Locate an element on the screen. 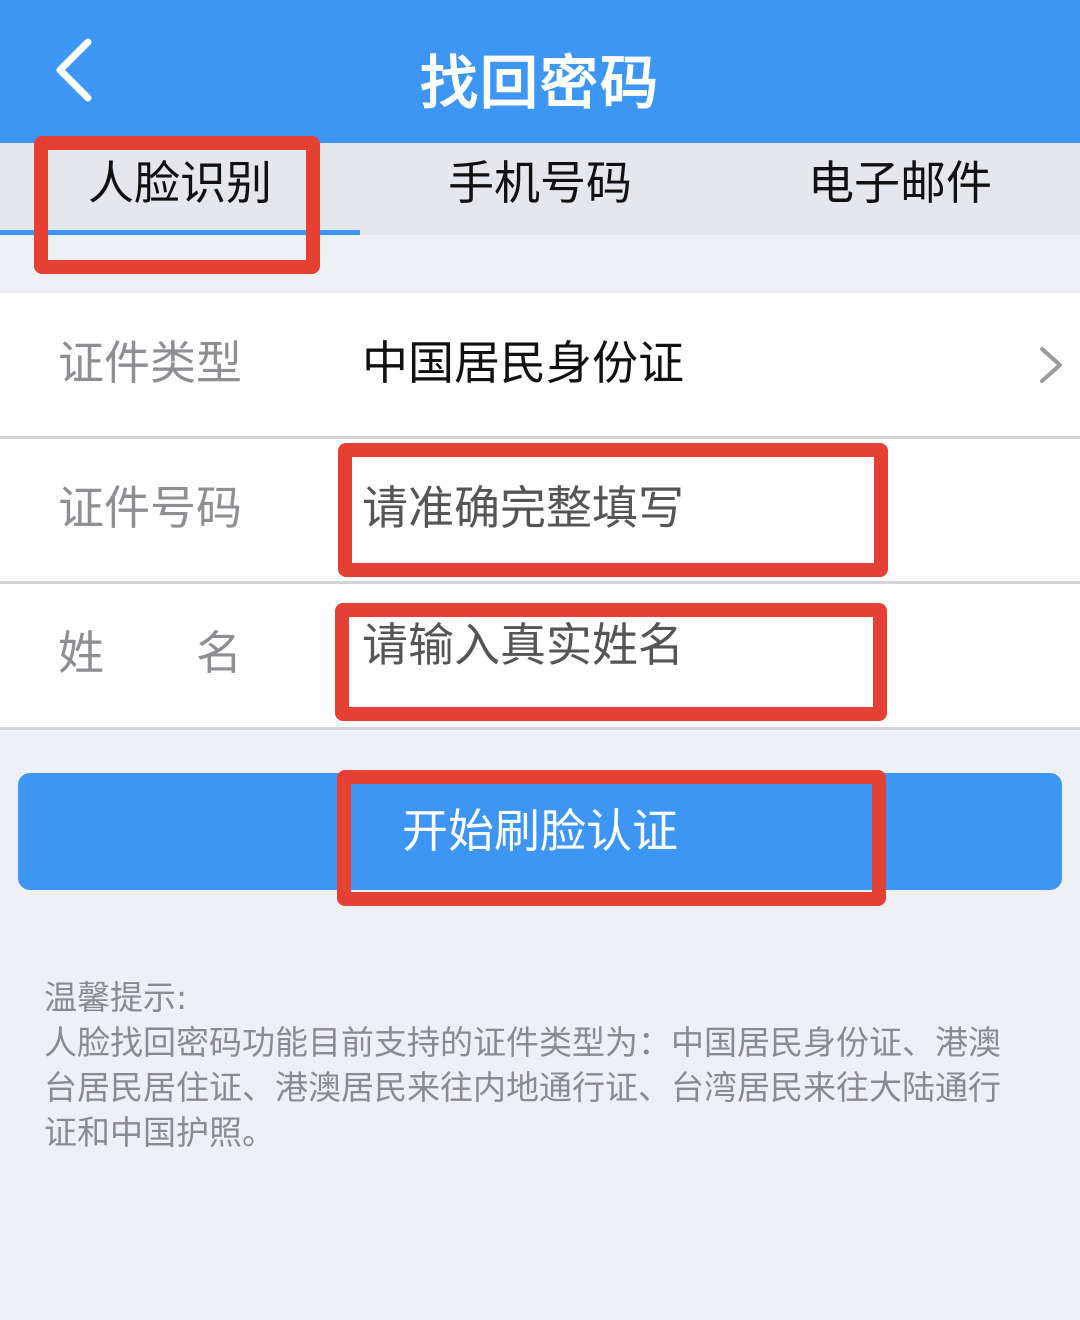 This screenshot has height=1320, width=1080. id-type-value: 中国居民身份证 is located at coordinates (523, 365).